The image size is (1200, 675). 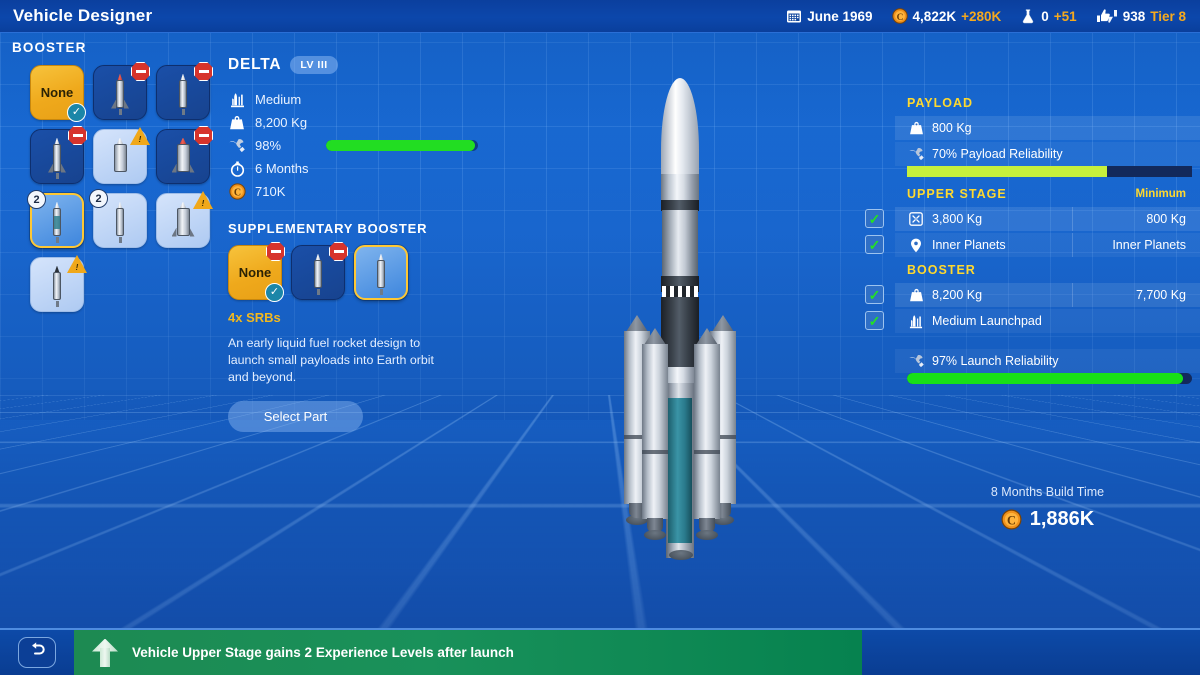 What do you see at coordinates (254, 317) in the screenshot?
I see `srb-count-label: 4x SRBs` at bounding box center [254, 317].